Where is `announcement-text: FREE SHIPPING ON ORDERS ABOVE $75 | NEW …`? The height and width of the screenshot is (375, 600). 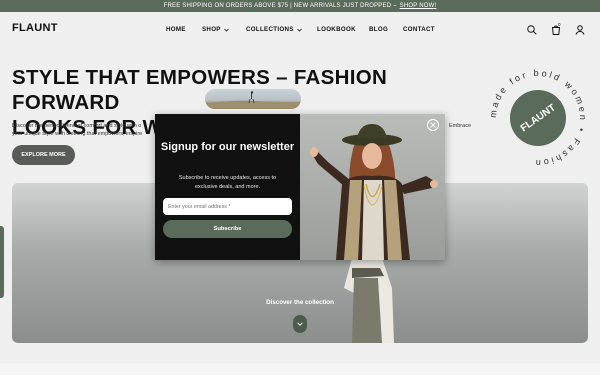
announcement-text: FREE SHIPPING ON ORDERS ABOVE $75 | NEW … is located at coordinates (280, 6).